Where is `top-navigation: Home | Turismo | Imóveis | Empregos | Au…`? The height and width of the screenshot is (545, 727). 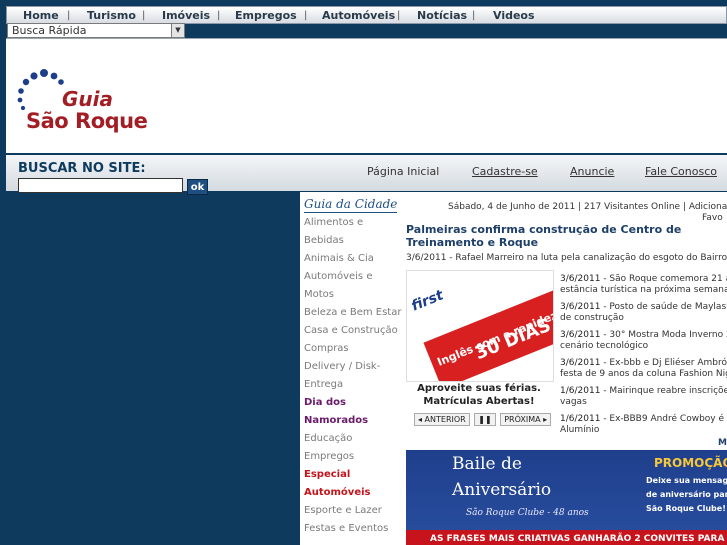
top-navigation: Home | Turismo | Imóveis | Empregos | Au… is located at coordinates (366, 15).